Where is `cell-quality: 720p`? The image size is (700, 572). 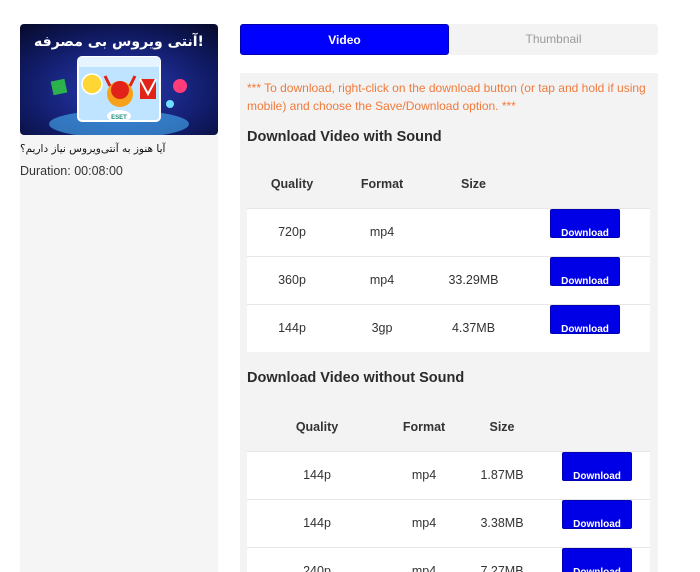 cell-quality: 720p is located at coordinates (292, 232).